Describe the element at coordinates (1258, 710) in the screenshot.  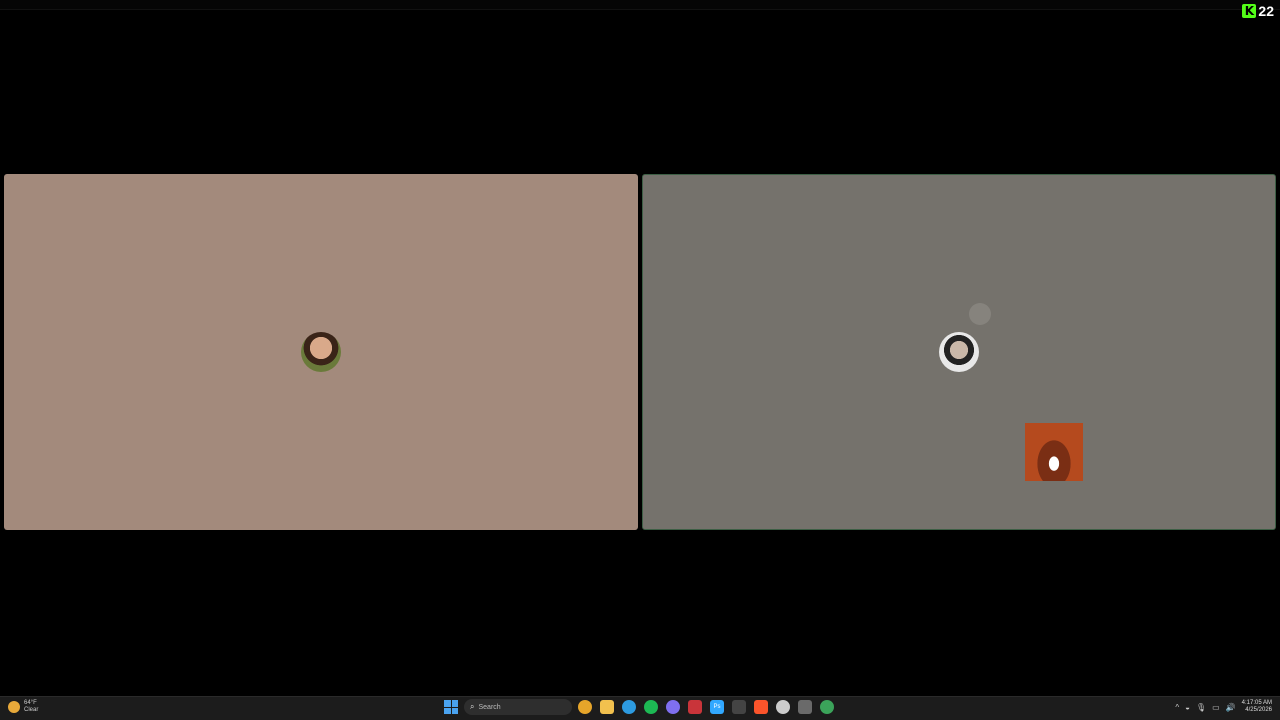
I see `clock-date: 4/25/2026` at that location.